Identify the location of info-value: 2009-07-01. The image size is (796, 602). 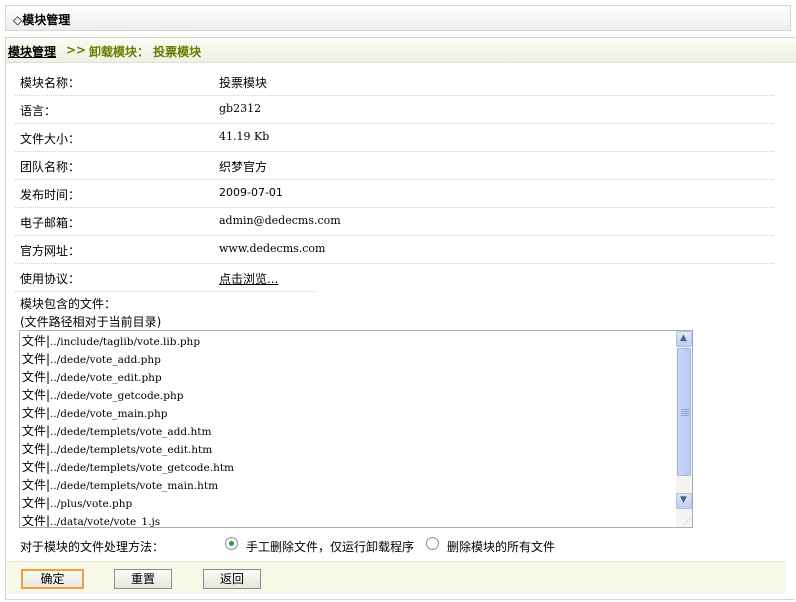
(251, 192).